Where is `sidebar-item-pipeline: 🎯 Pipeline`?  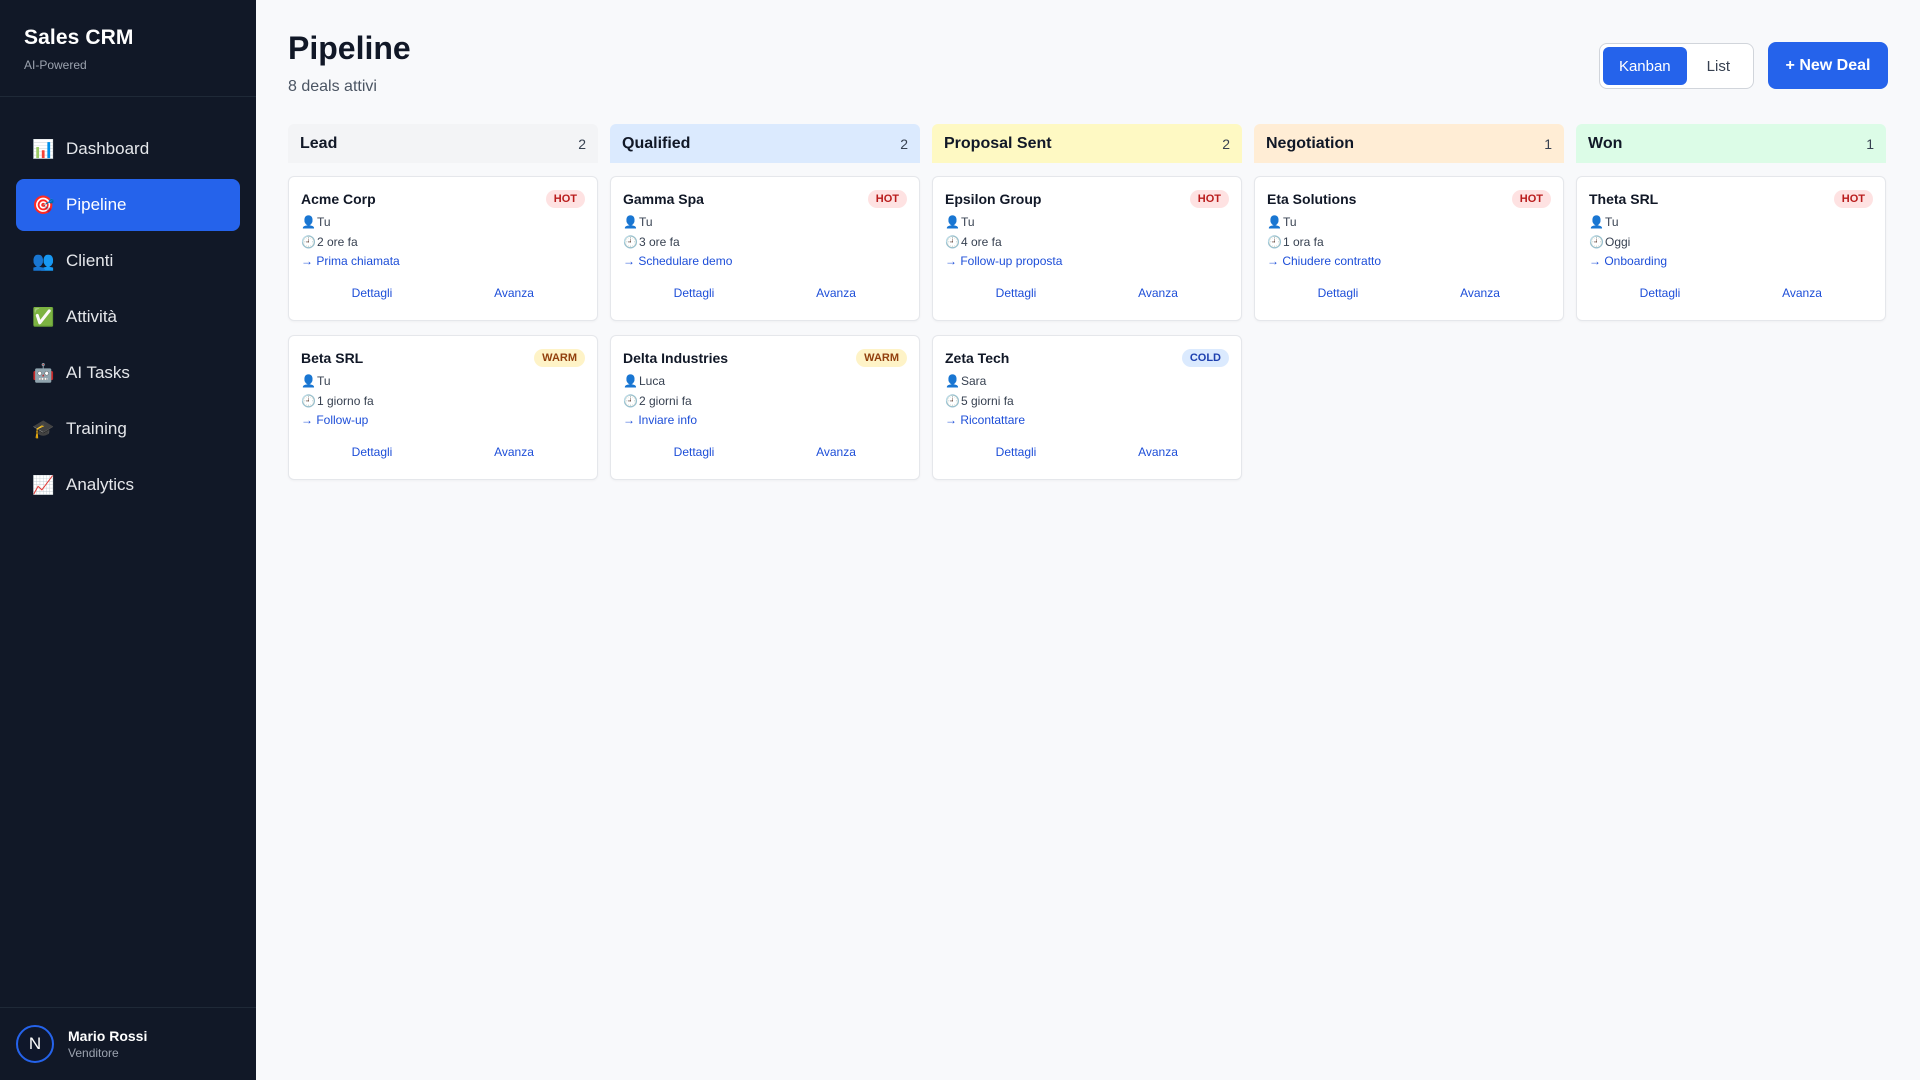
sidebar-item-pipeline: 🎯 Pipeline is located at coordinates (128, 205).